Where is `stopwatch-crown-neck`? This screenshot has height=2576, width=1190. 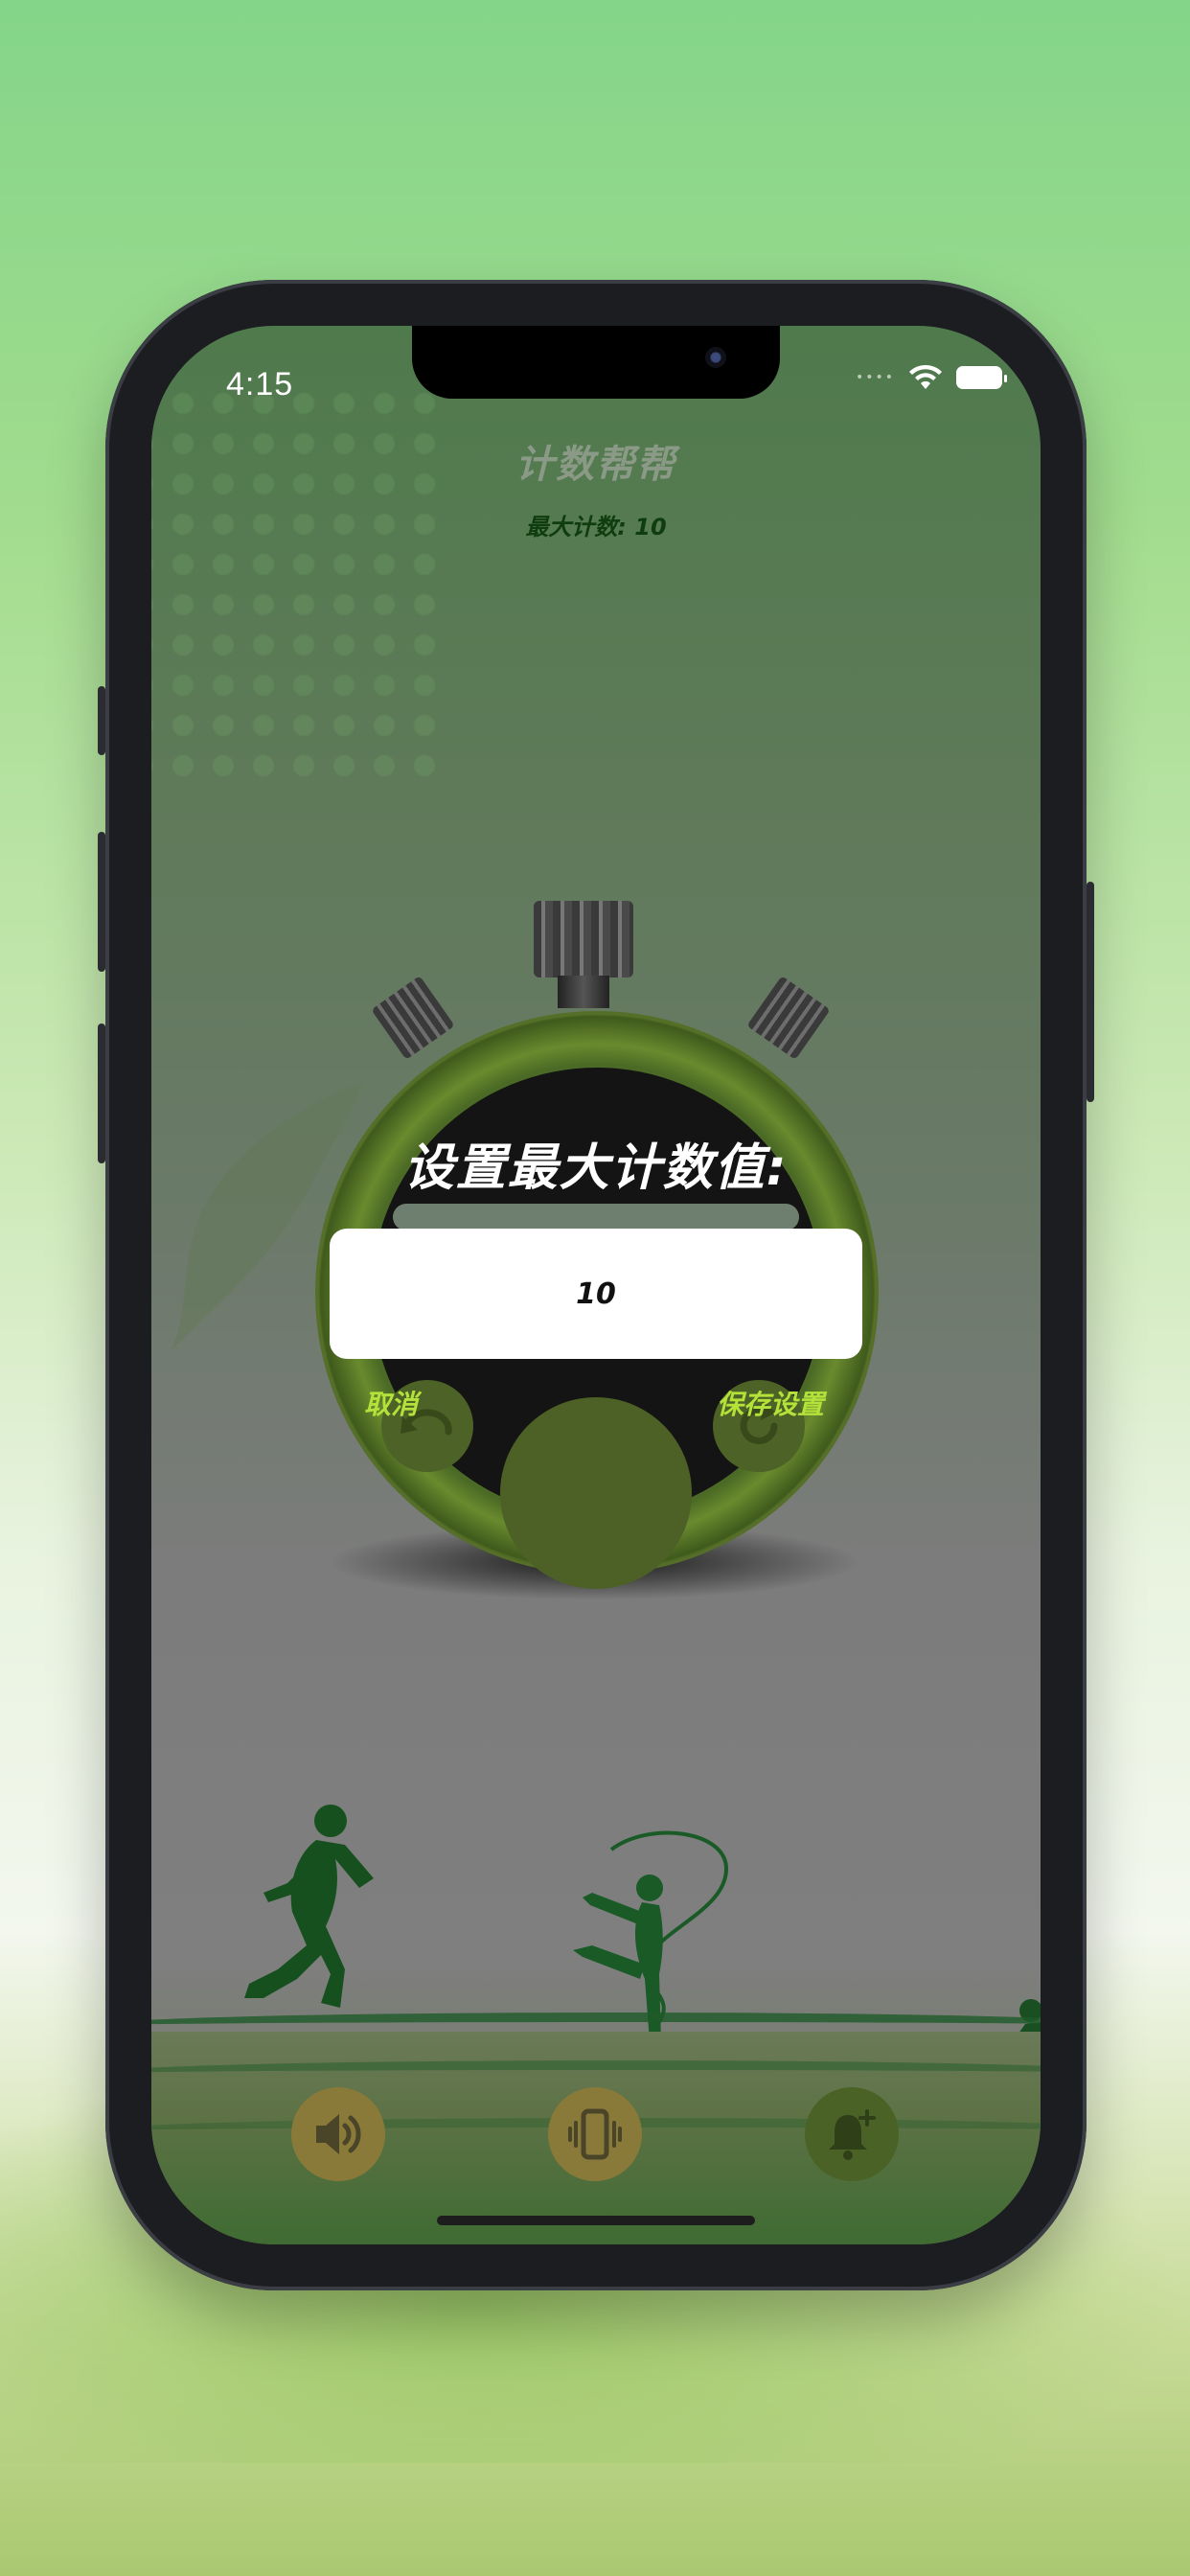 stopwatch-crown-neck is located at coordinates (584, 992).